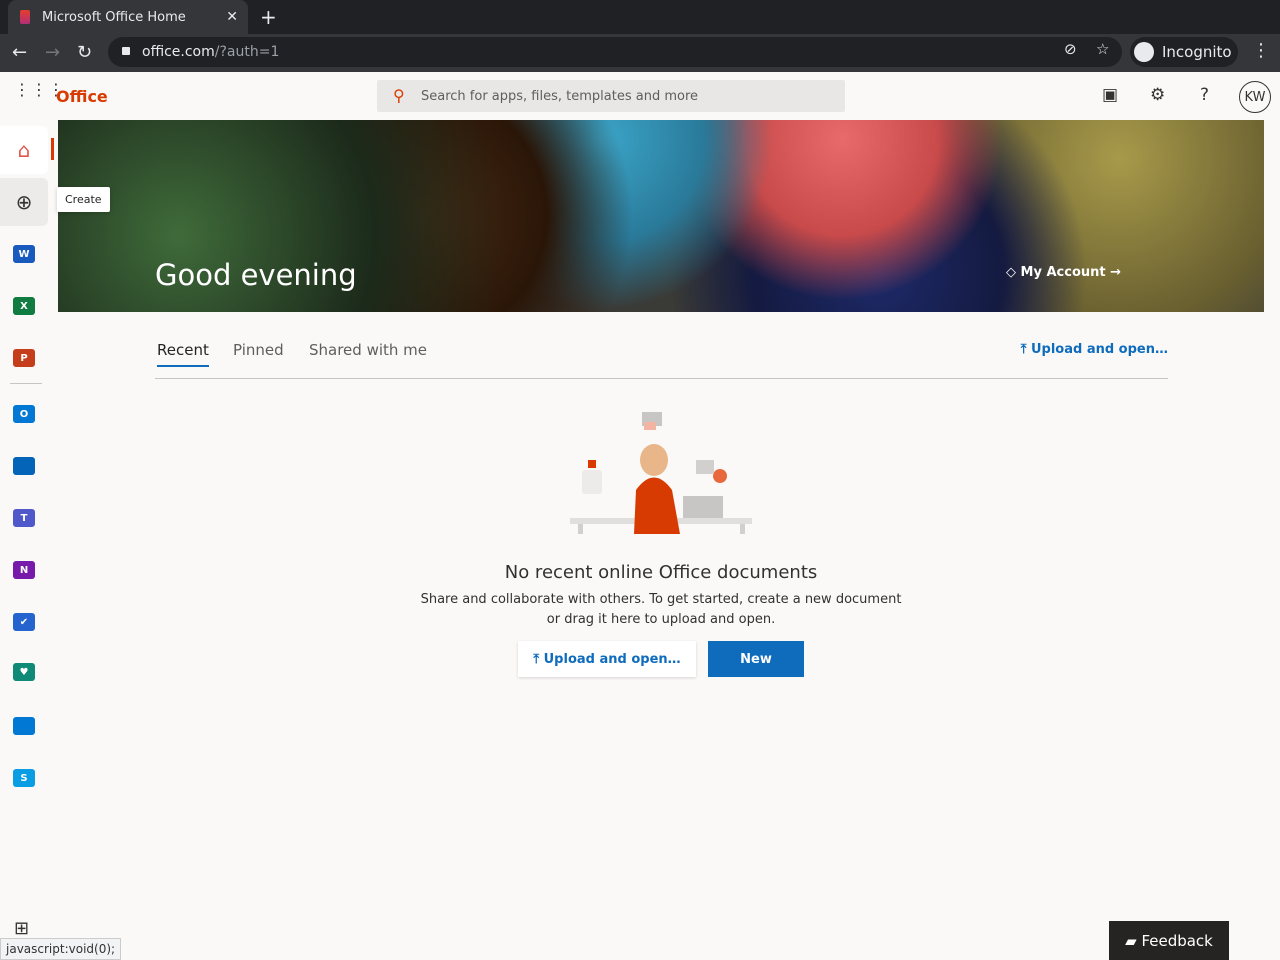  I want to click on empty-state-illustration, so click(661, 473).